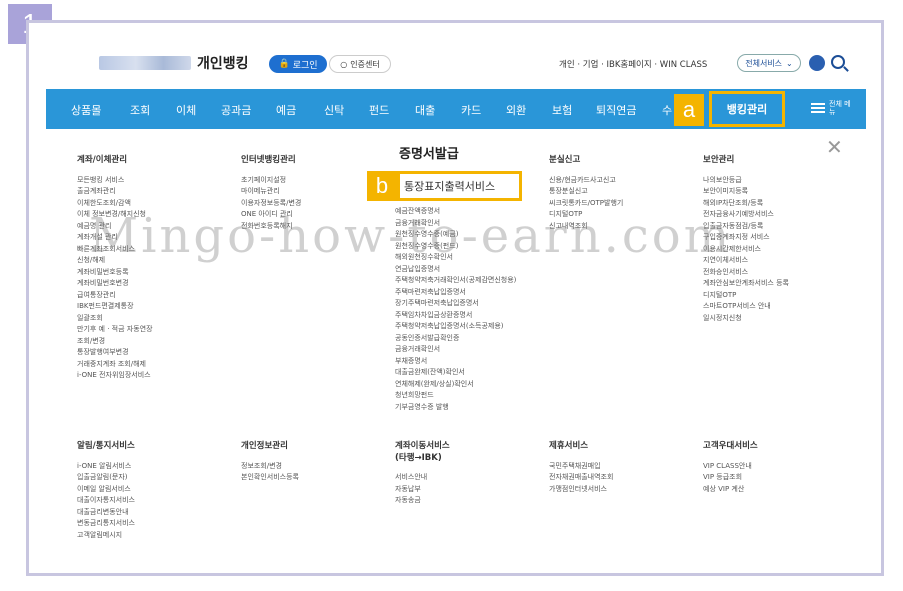 This screenshot has height=591, width=903. I want to click on watermark: Mingo-how-to-earn.com, so click(411, 236).